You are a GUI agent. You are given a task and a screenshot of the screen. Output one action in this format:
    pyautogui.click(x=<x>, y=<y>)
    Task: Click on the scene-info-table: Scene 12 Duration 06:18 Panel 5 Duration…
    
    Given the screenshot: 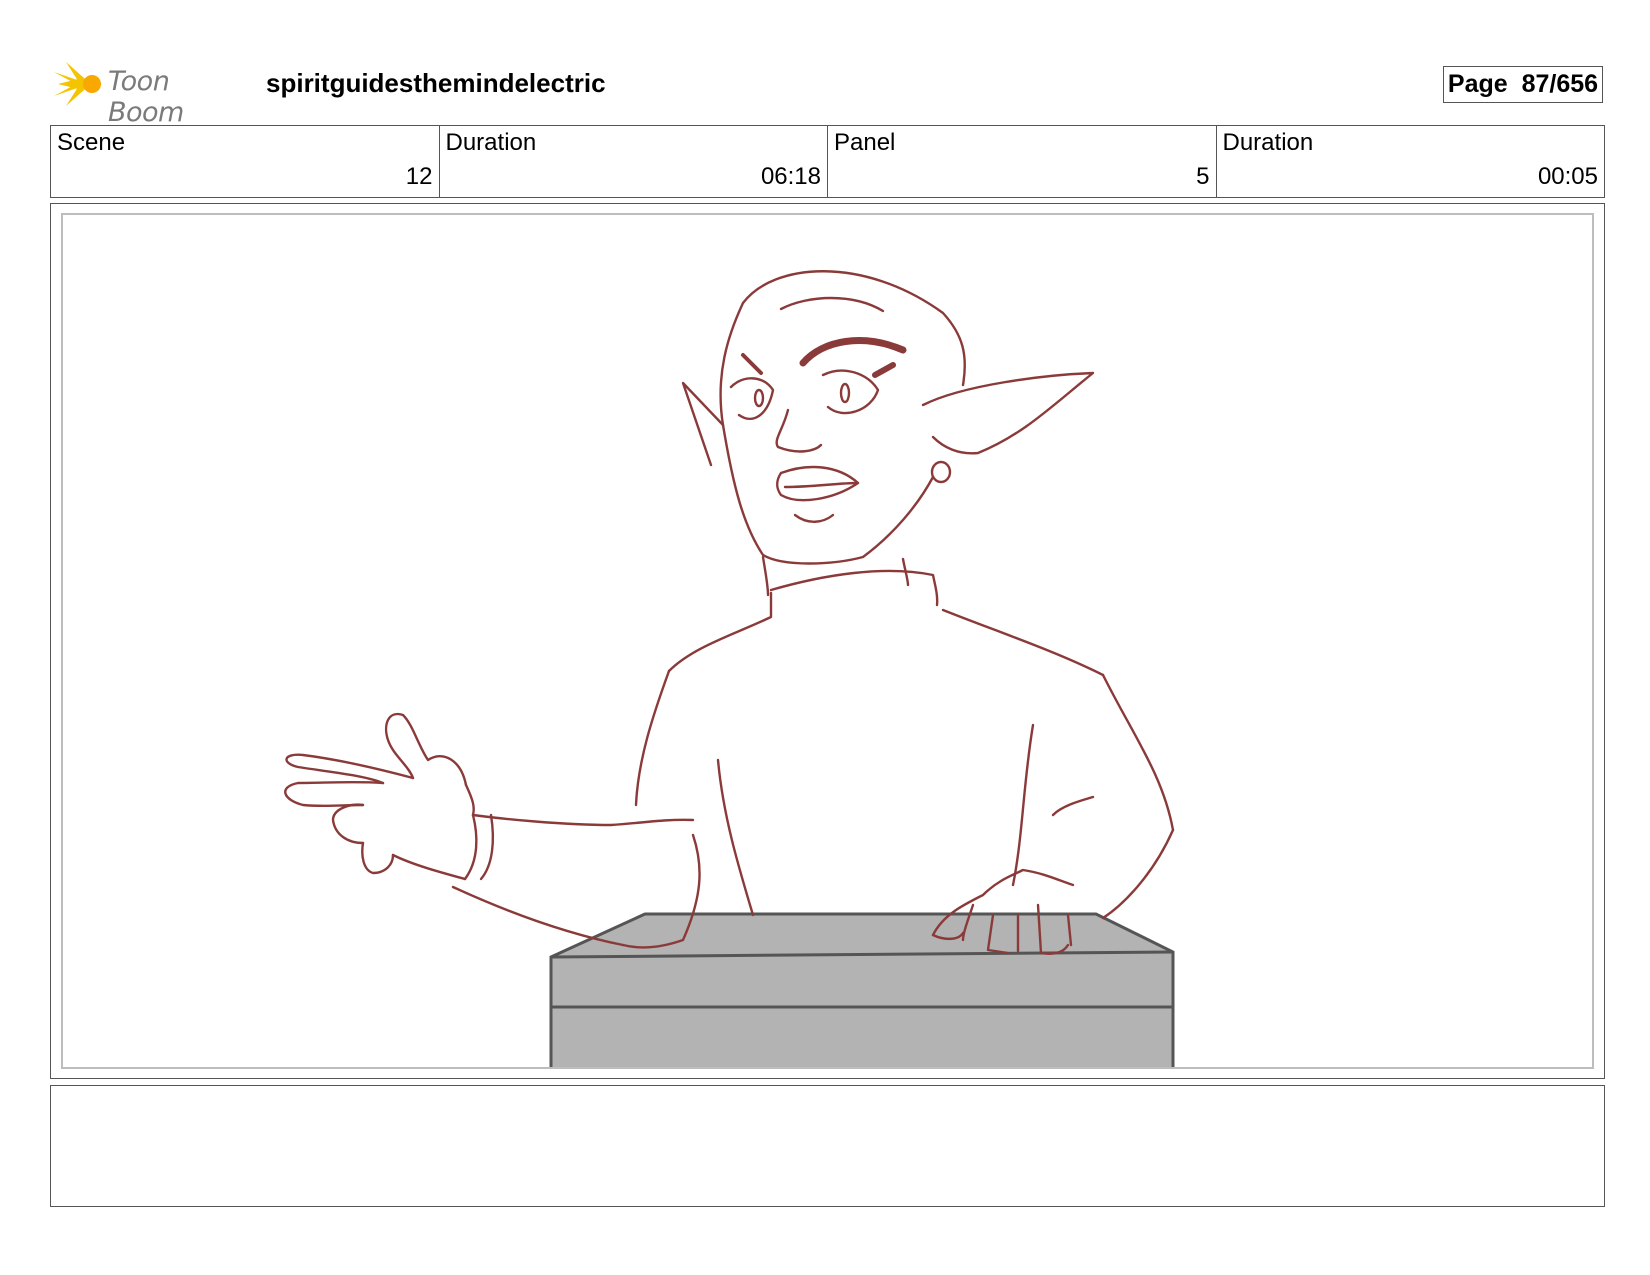 What is the action you would take?
    pyautogui.click(x=827, y=161)
    